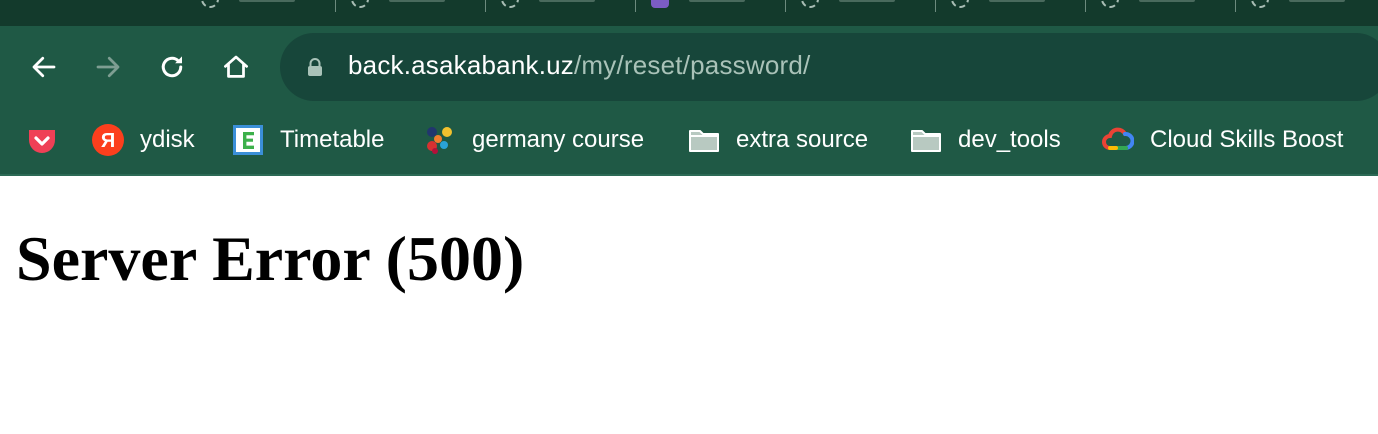 This screenshot has height=434, width=1378. Describe the element at coordinates (315, 67) in the screenshot. I see `lock-icon` at that location.